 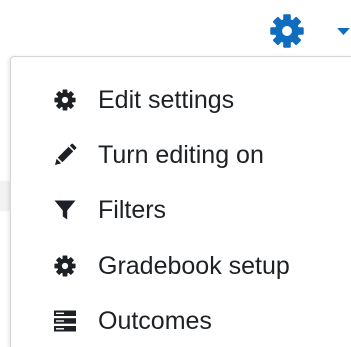 I want to click on menu-item-turn-editing-on: Turn editing on, so click(x=181, y=155).